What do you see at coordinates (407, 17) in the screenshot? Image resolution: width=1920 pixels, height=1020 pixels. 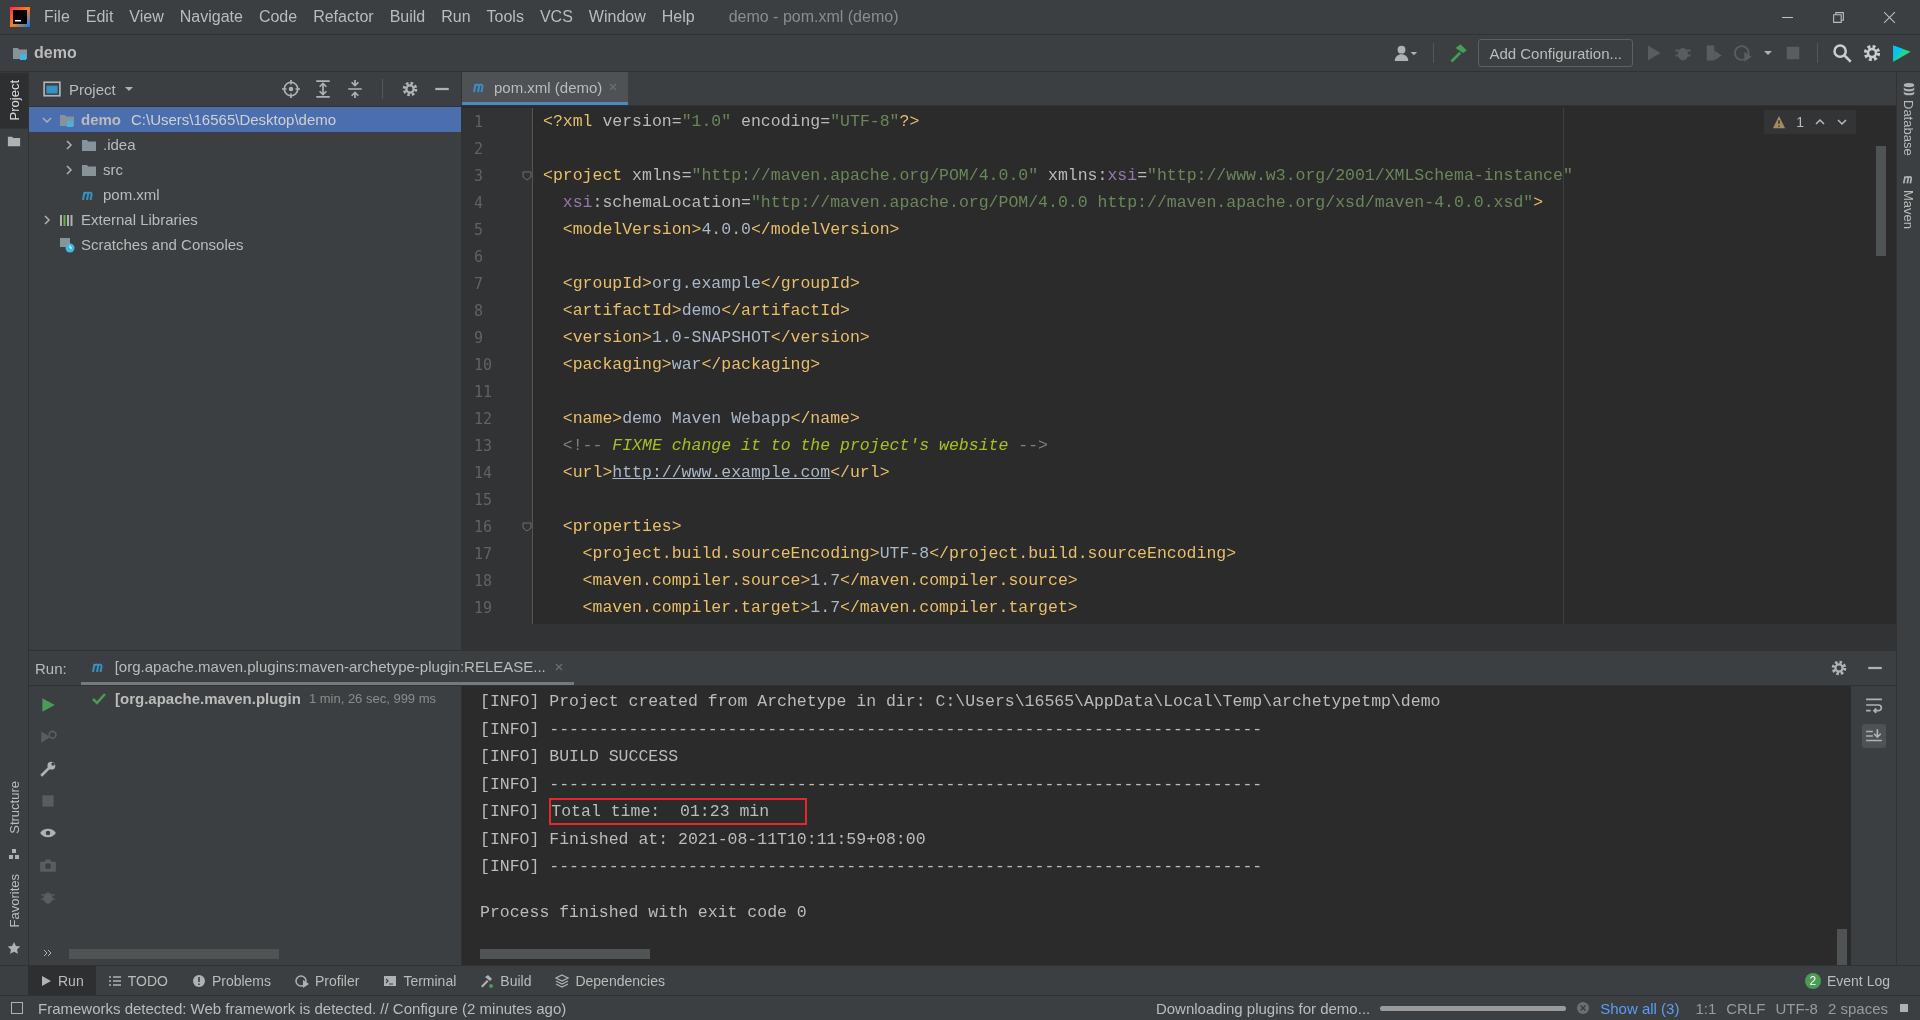 I see `menu-item: Build` at bounding box center [407, 17].